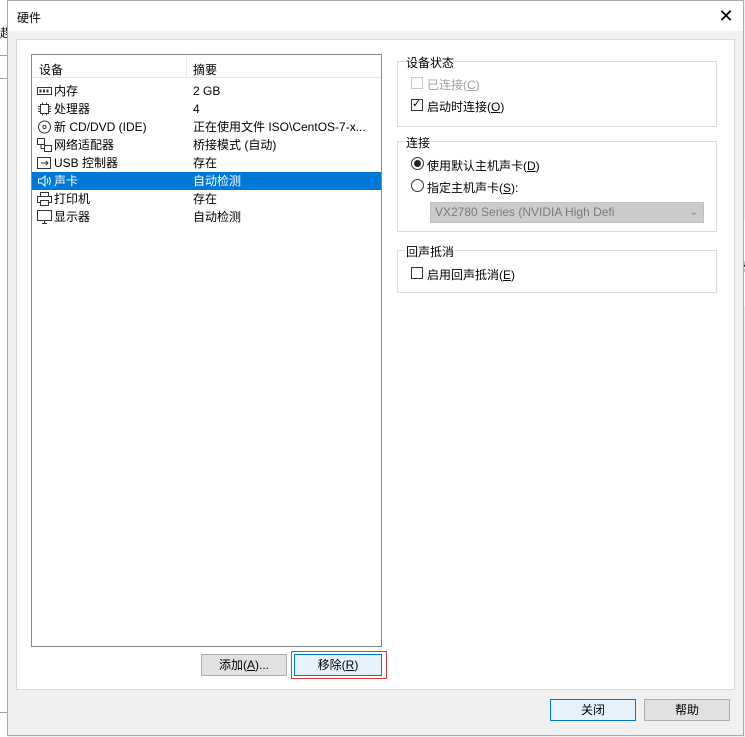 The image size is (745, 737). Describe the element at coordinates (557, 268) in the screenshot. I see `echo-cancellation-group: 回声抵消 启用回声抵消(E)` at that location.